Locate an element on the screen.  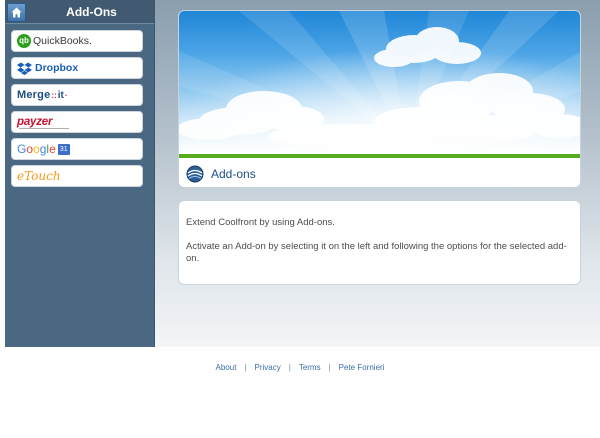
info-intro-text: Extend Coolfront by using Add-ons. is located at coordinates (260, 222).